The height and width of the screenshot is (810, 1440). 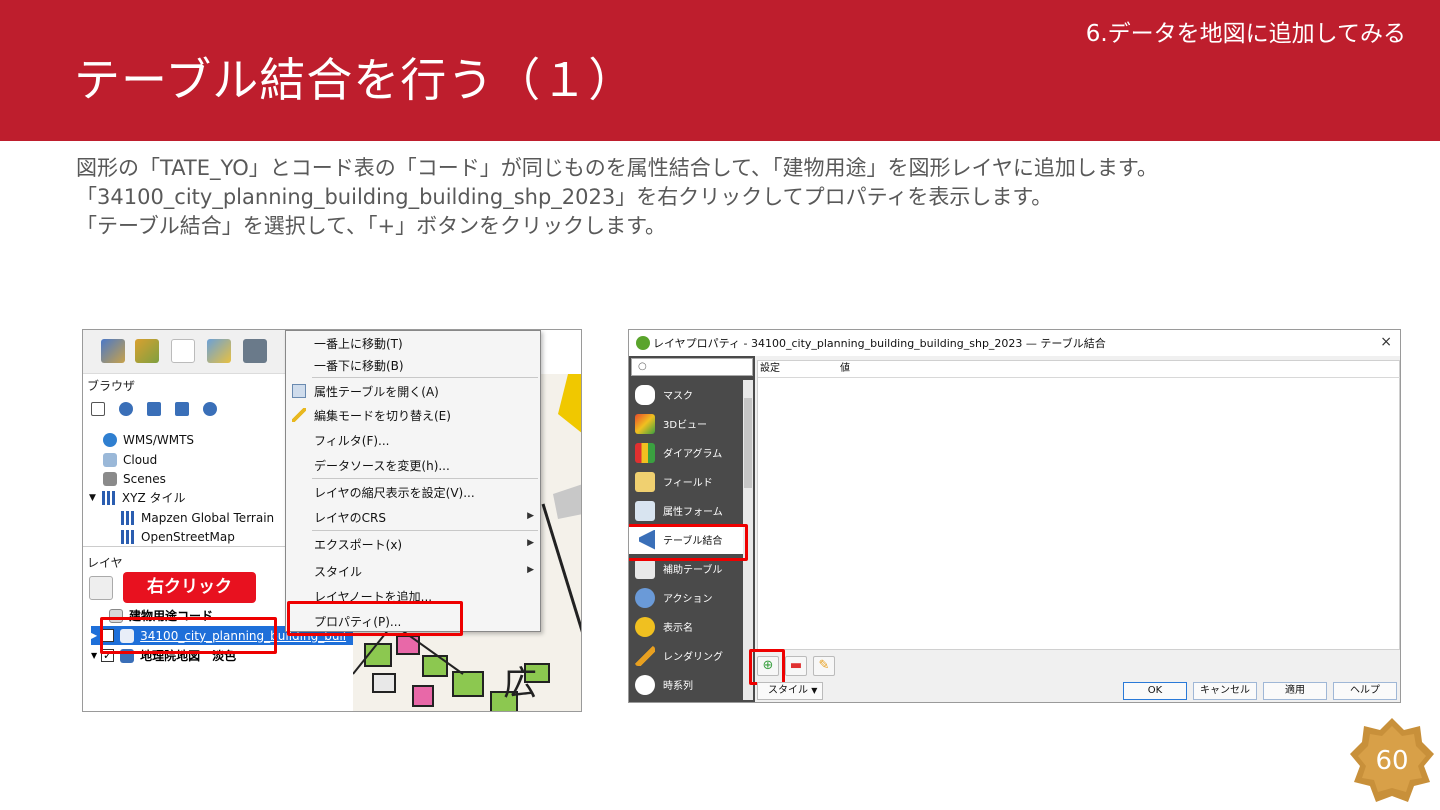 I want to click on help-button: ヘルプ, so click(x=1365, y=691).